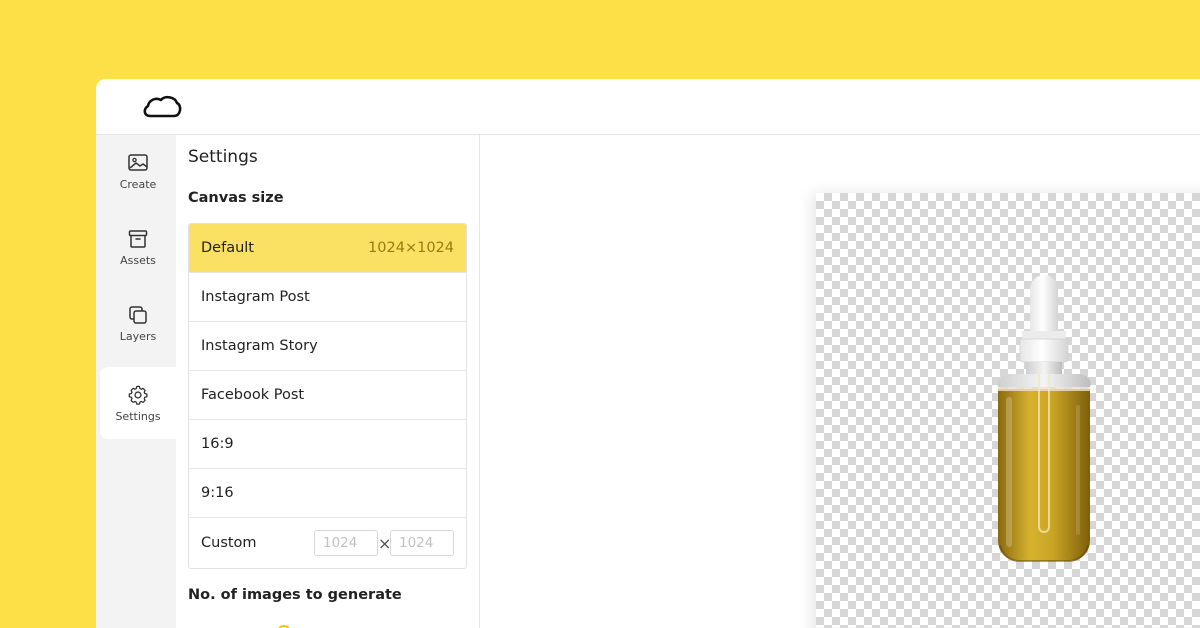 The image size is (1200, 628). I want to click on sidebar-item-label: Settings, so click(138, 416).